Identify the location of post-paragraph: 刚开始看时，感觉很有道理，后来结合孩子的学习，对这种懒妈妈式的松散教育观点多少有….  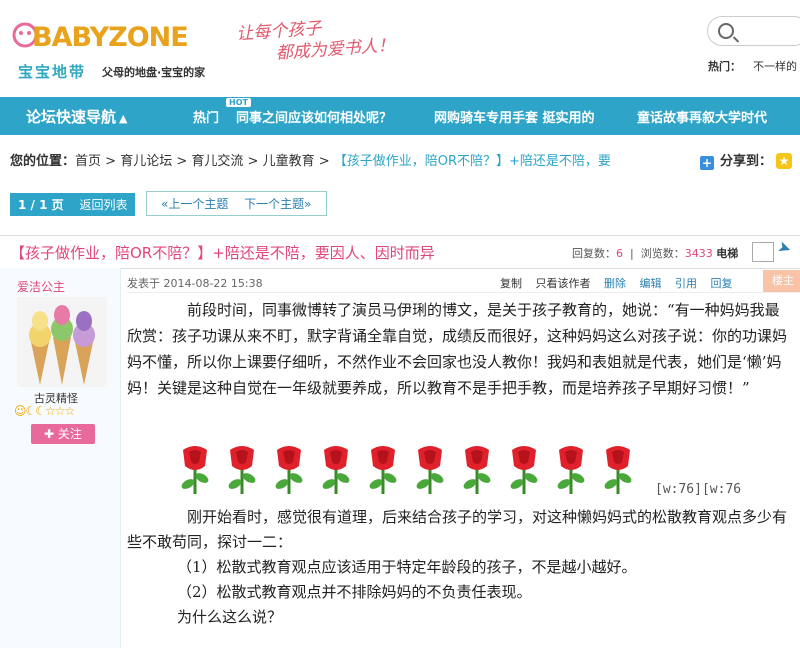
(457, 529).